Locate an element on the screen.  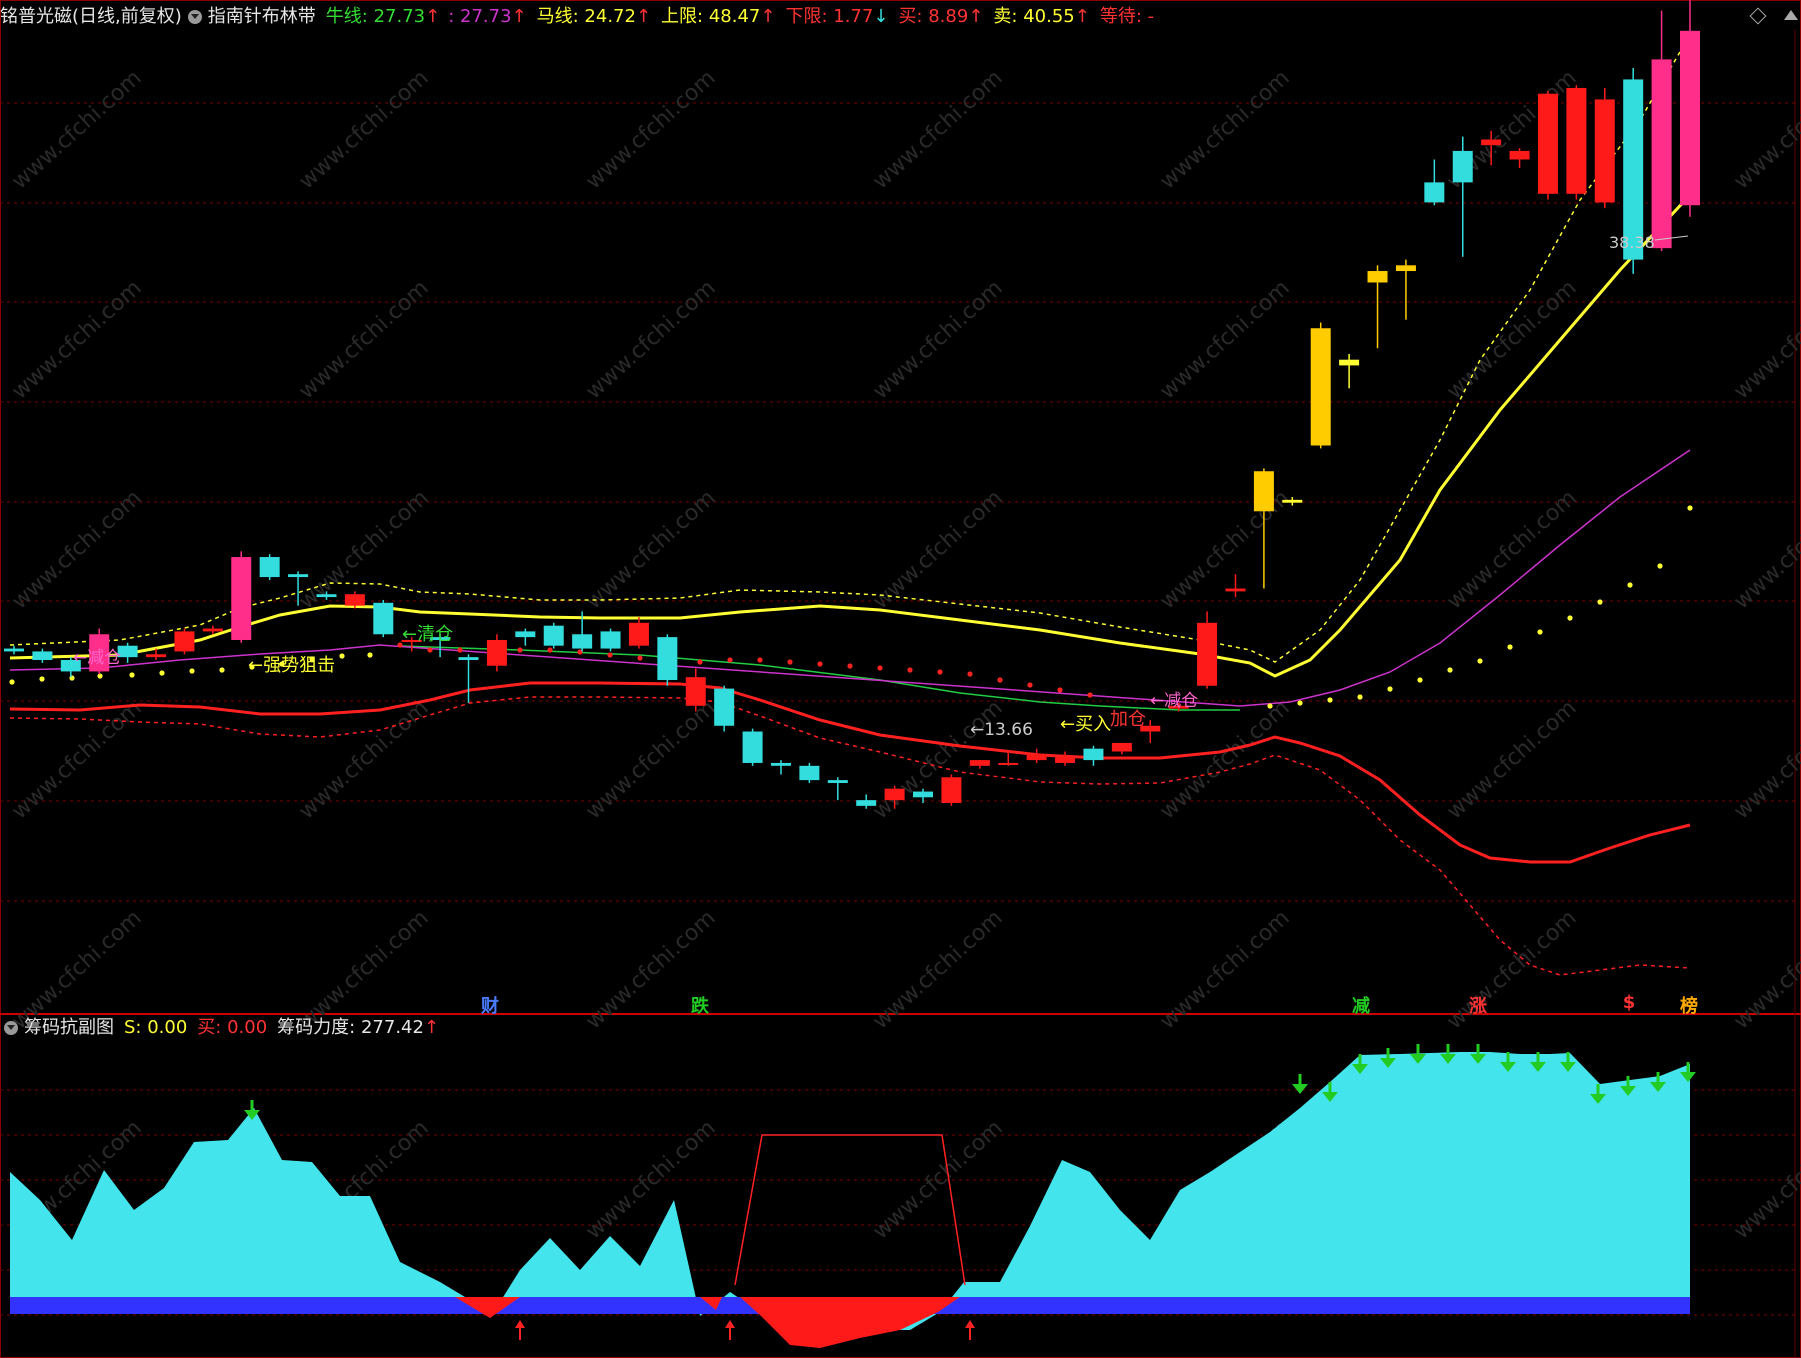
signal-cai: 财 is located at coordinates (490, 1006).